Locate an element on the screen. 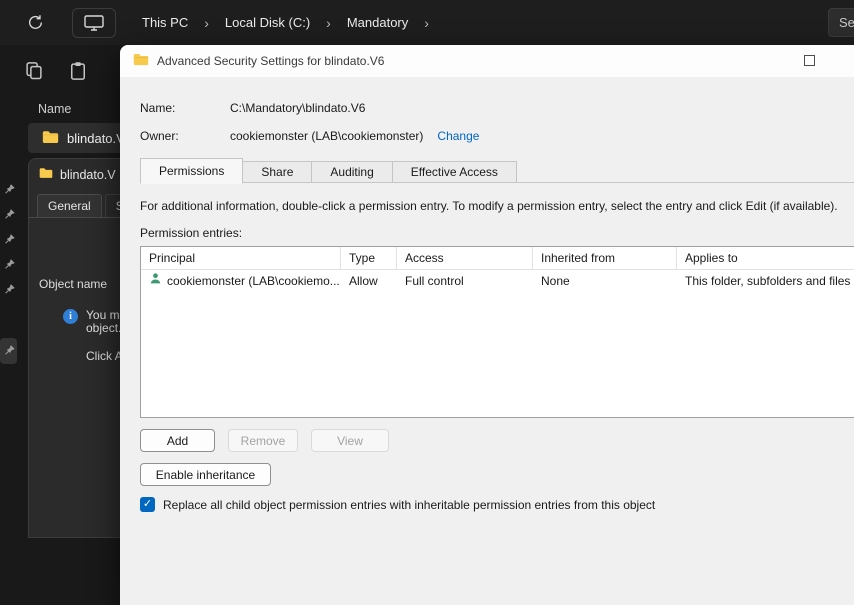 The width and height of the screenshot is (854, 605). entry-access: Full control is located at coordinates (434, 281).